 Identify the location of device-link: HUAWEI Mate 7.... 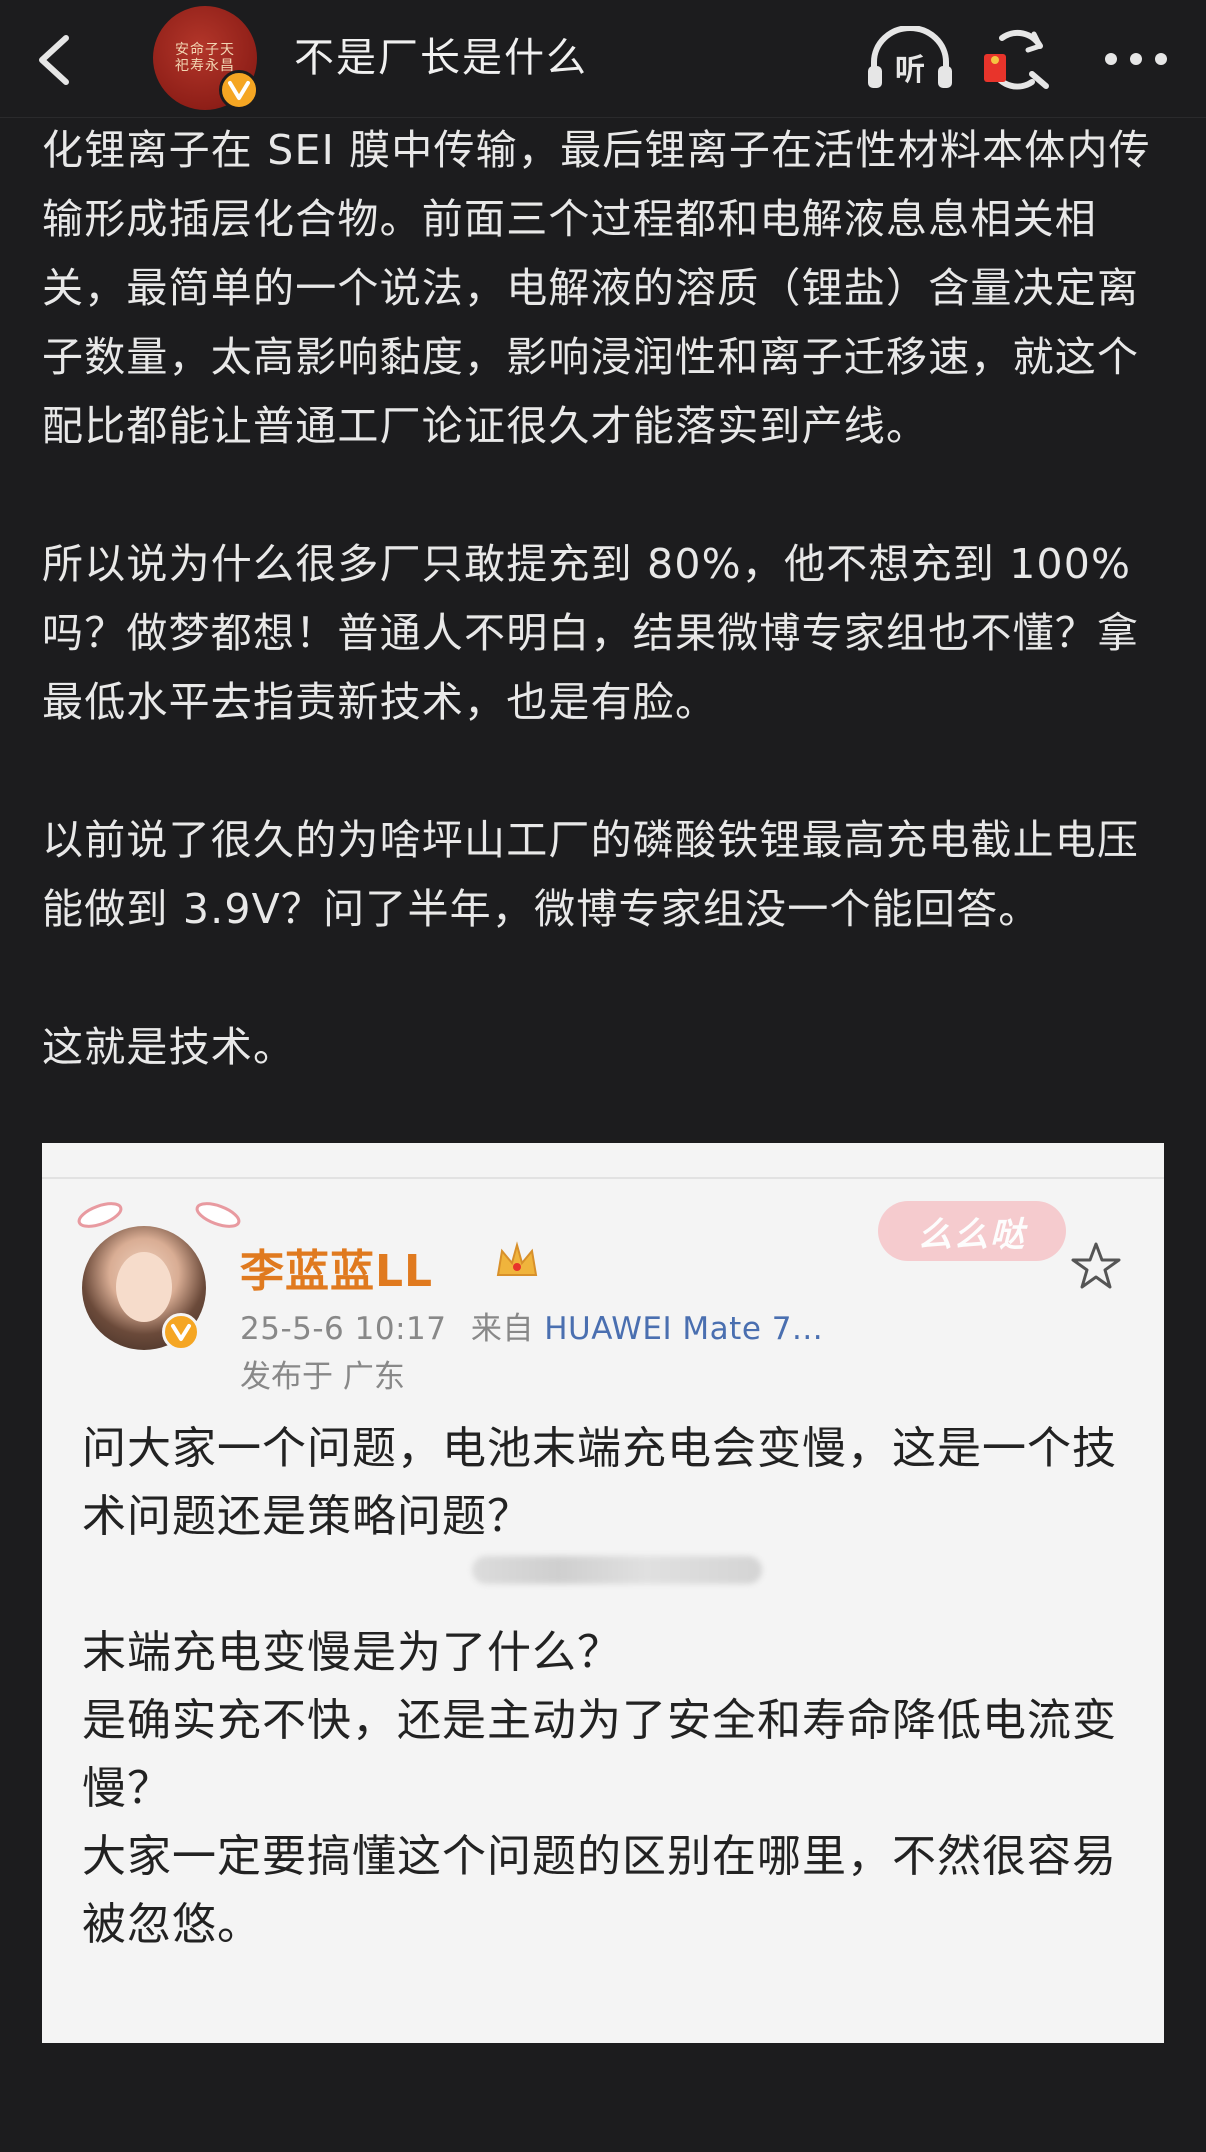
(683, 1329).